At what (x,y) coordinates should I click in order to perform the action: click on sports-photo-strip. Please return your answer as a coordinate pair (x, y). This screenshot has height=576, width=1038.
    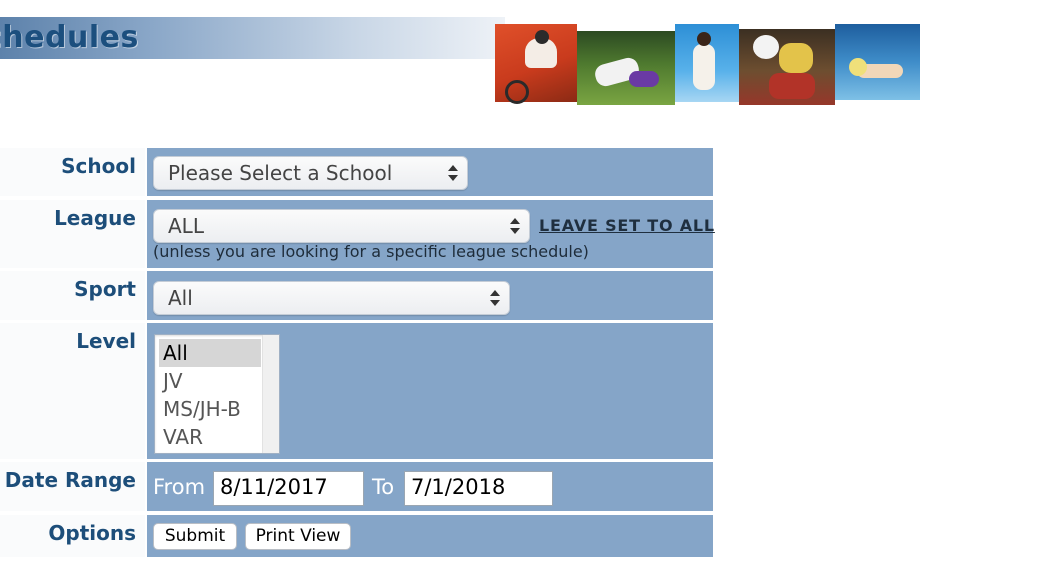
    Looking at the image, I should click on (707, 64).